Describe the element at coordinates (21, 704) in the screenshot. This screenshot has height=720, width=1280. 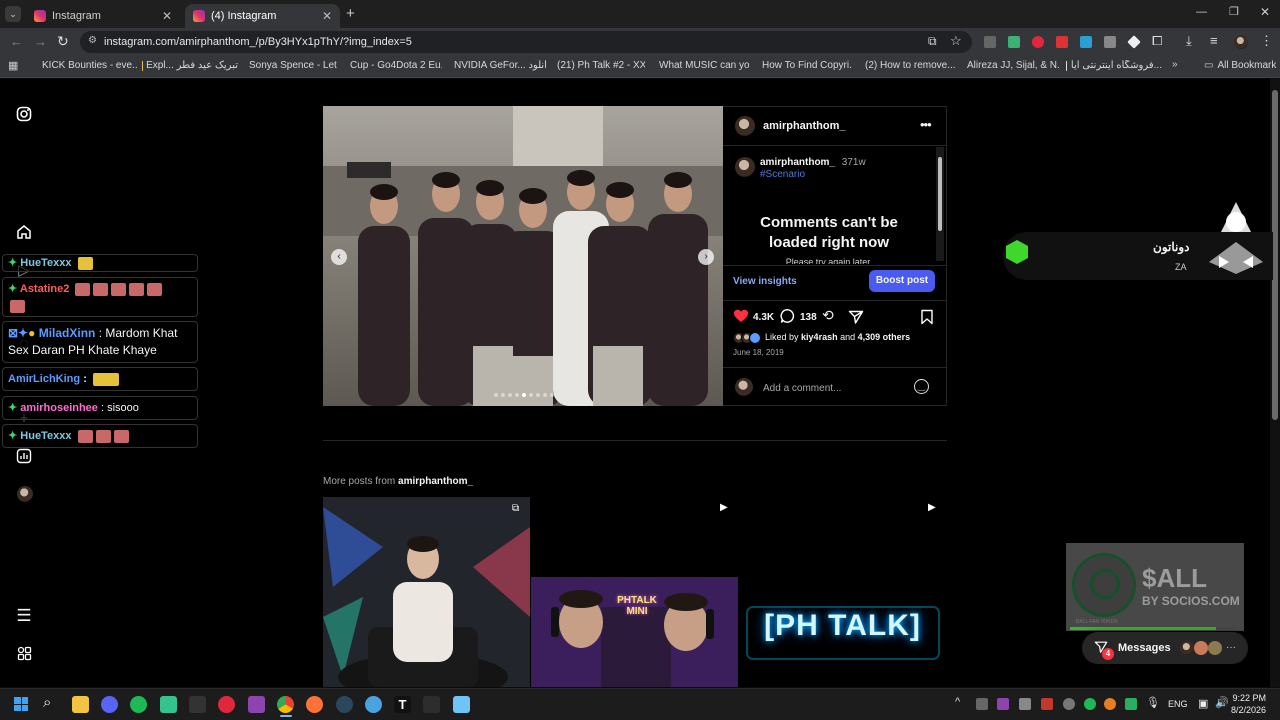
I see `windows-start-icon` at that location.